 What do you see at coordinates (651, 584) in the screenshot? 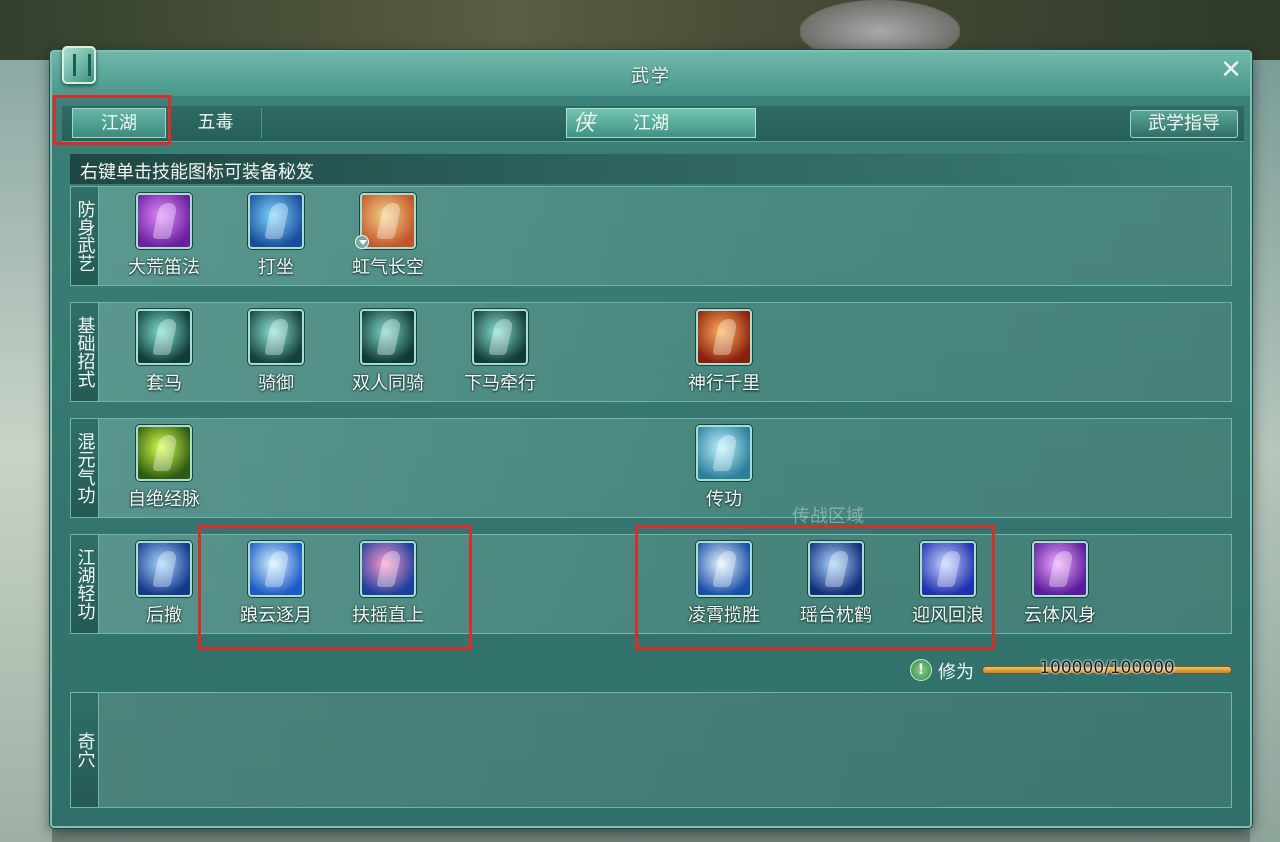
I see `section-qinggong: 江湖轻功 后撤 踉云逐月 扶摇直上 凌霄揽胜 瑶台枕鹤 迎风回浪 云体风身` at bounding box center [651, 584].